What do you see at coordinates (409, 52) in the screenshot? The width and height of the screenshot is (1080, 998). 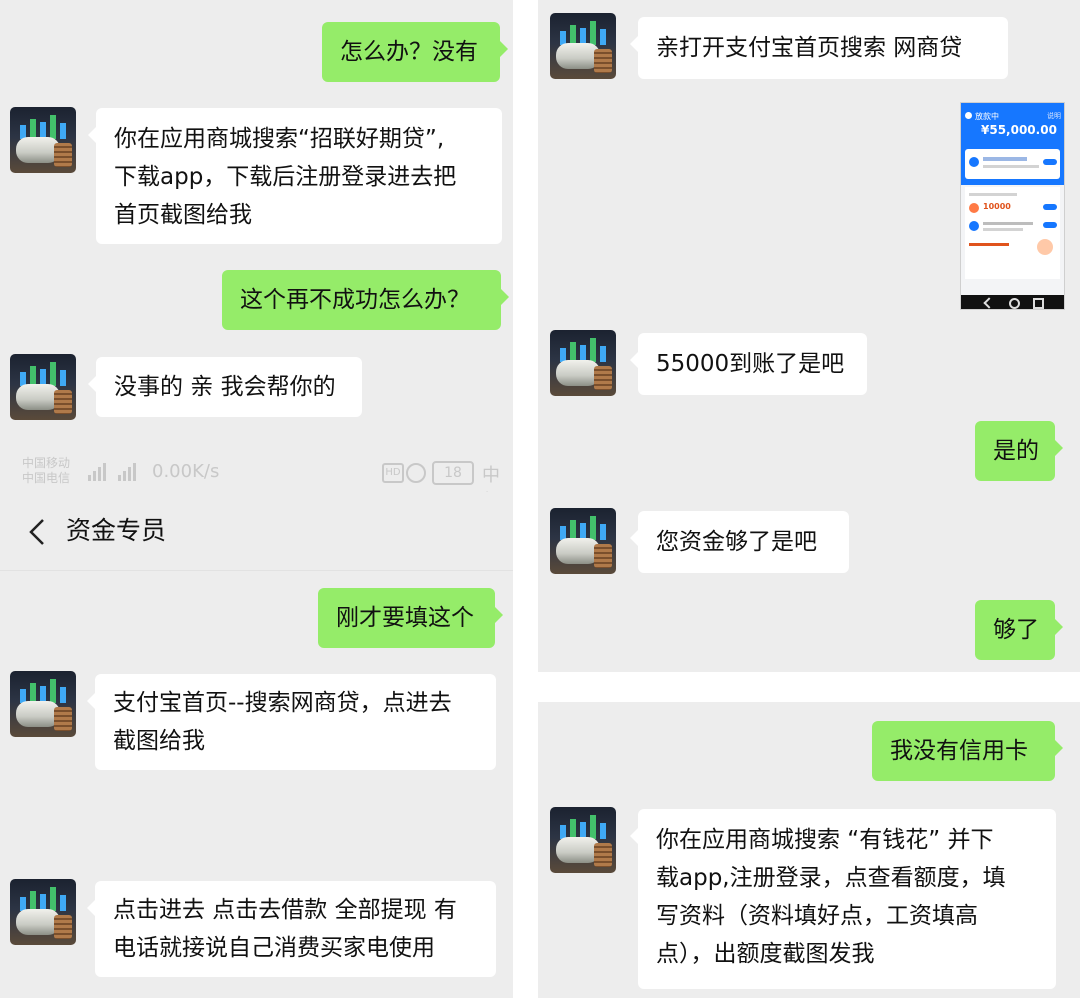 I see `message-text: 怎么办？没有` at bounding box center [409, 52].